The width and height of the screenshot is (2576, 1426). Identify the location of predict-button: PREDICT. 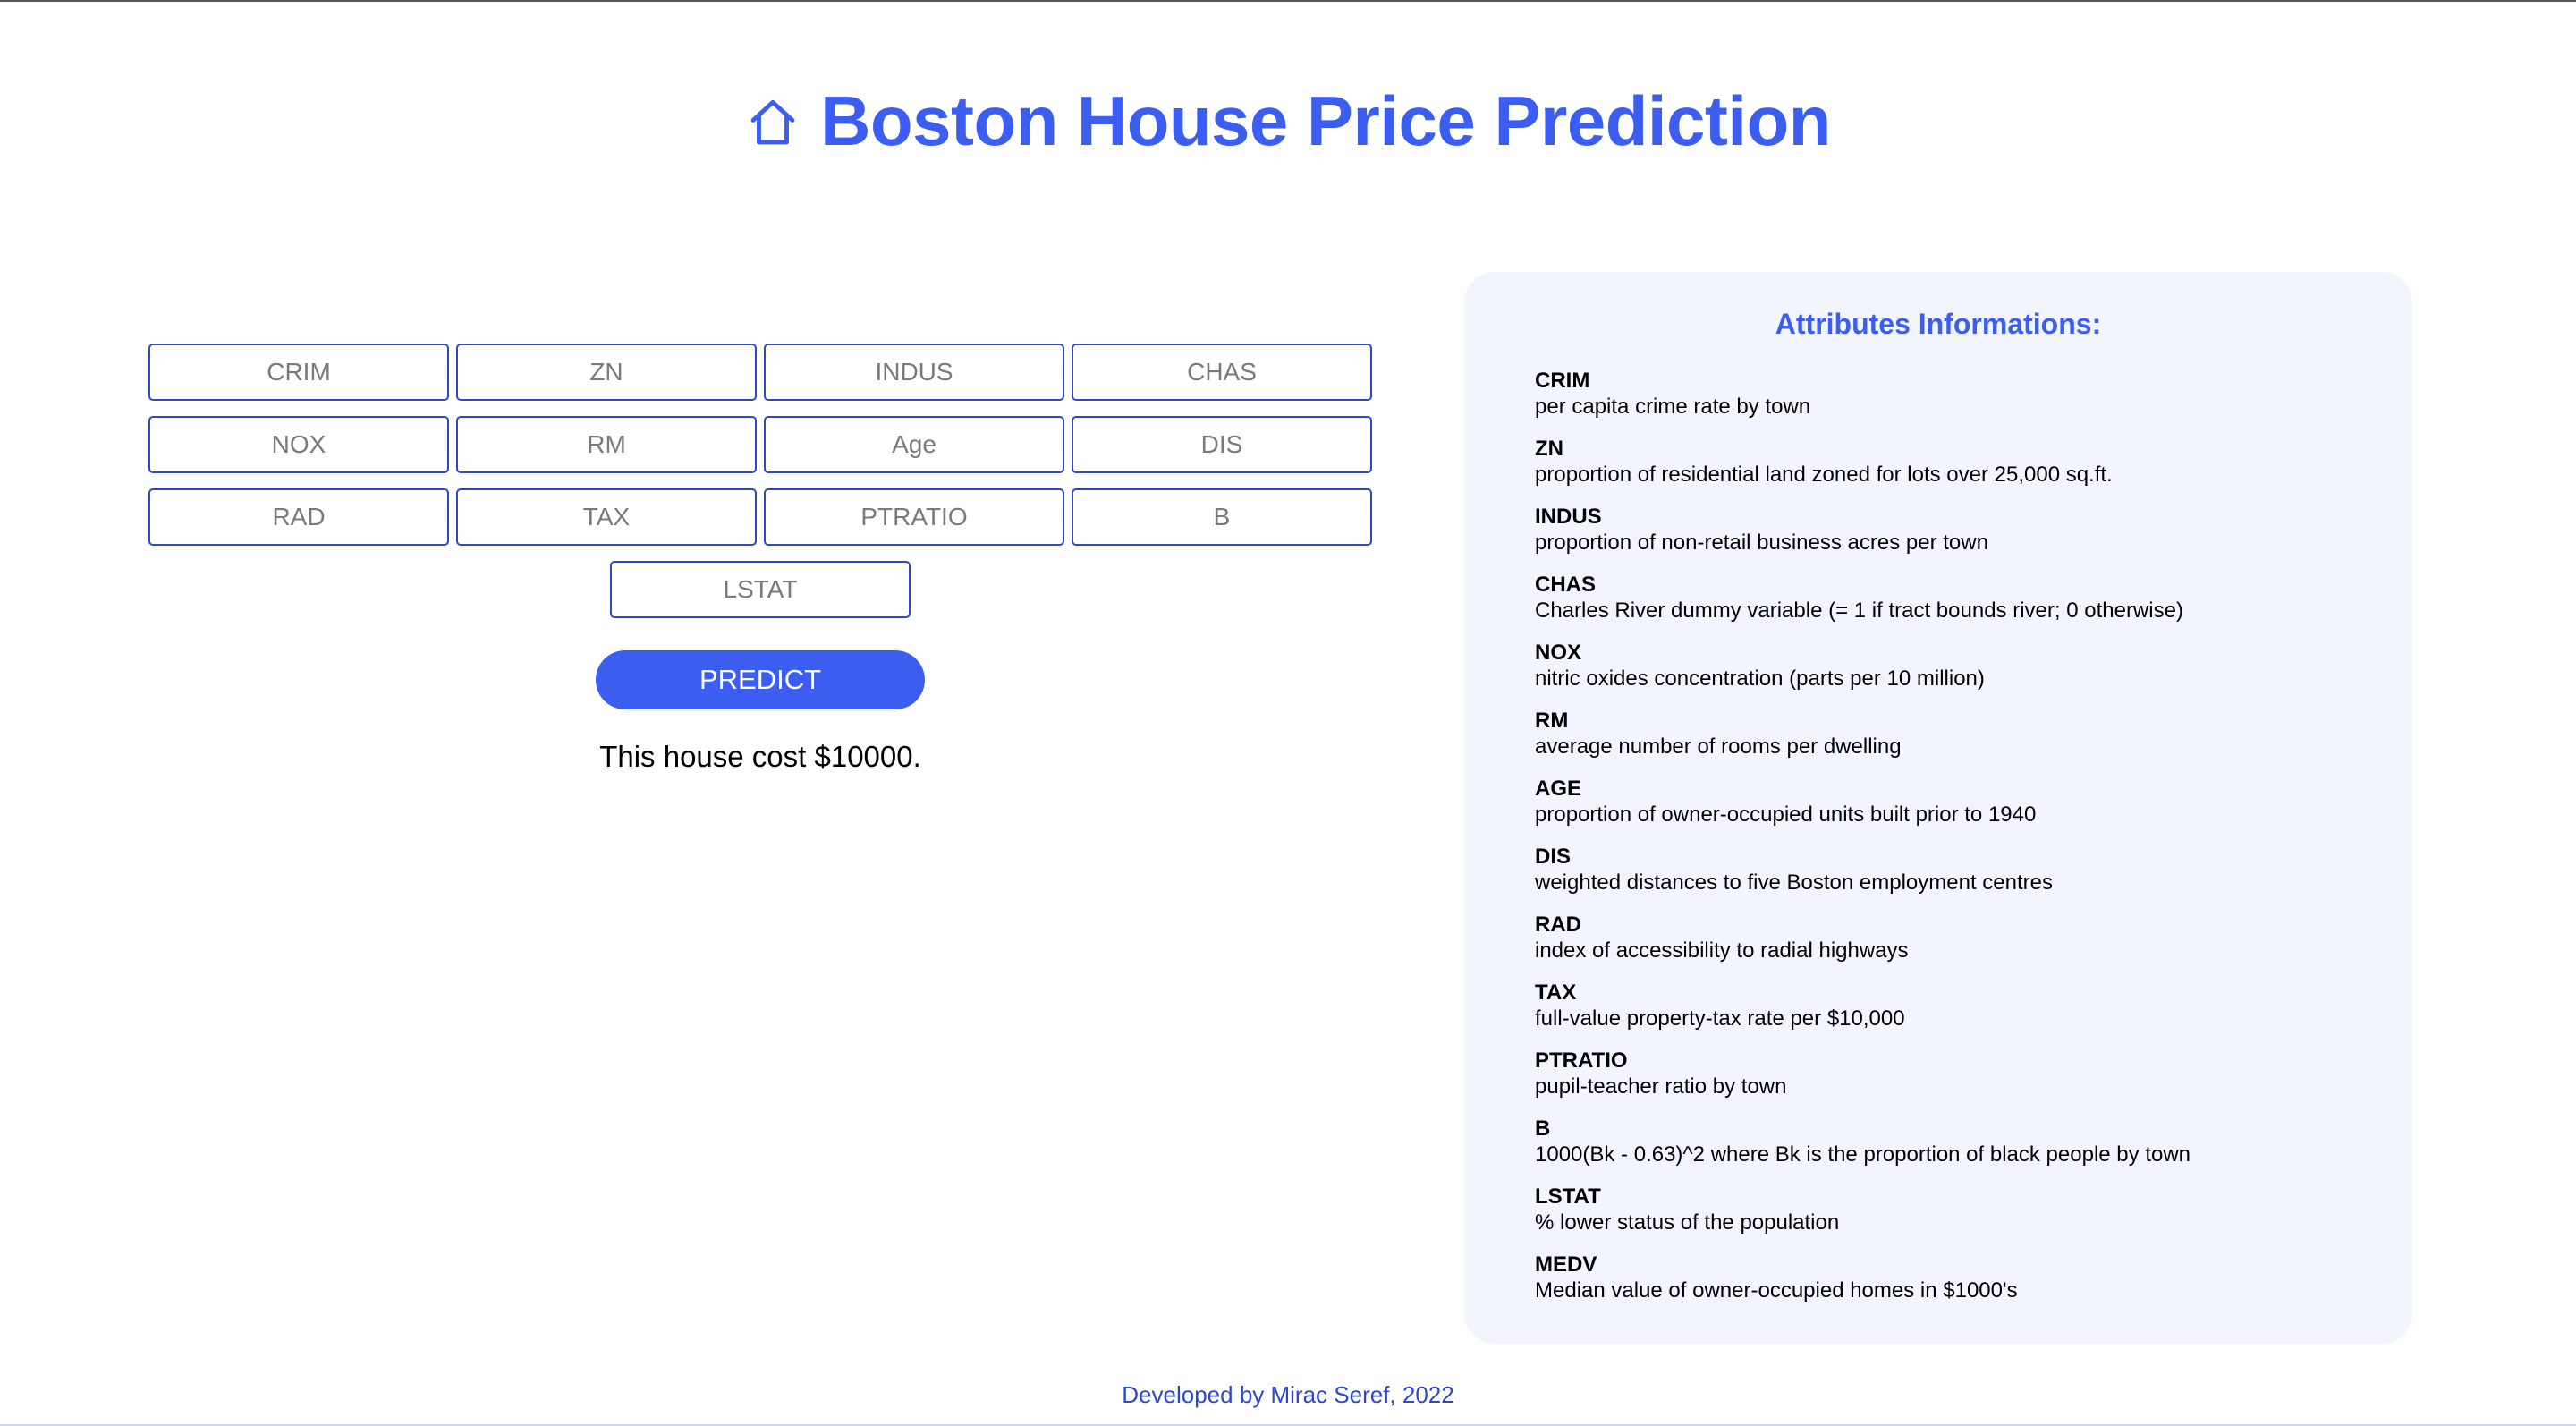
(760, 680).